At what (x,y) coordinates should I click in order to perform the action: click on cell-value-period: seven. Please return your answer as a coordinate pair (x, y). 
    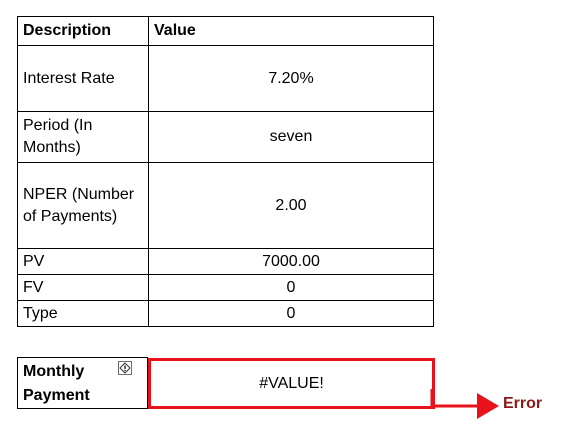
    Looking at the image, I should click on (291, 137).